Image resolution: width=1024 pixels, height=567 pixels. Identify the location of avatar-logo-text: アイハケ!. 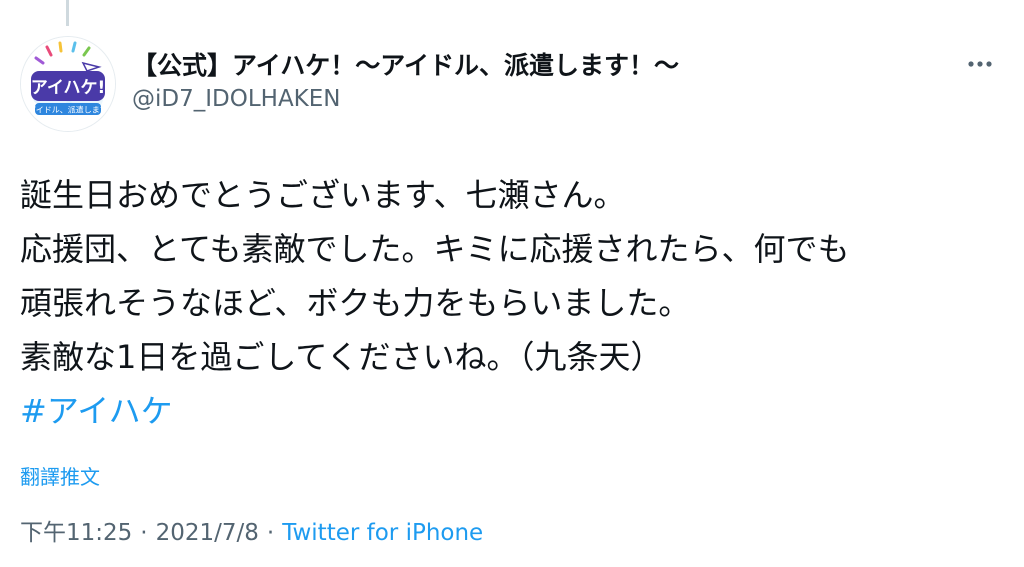
(68, 88).